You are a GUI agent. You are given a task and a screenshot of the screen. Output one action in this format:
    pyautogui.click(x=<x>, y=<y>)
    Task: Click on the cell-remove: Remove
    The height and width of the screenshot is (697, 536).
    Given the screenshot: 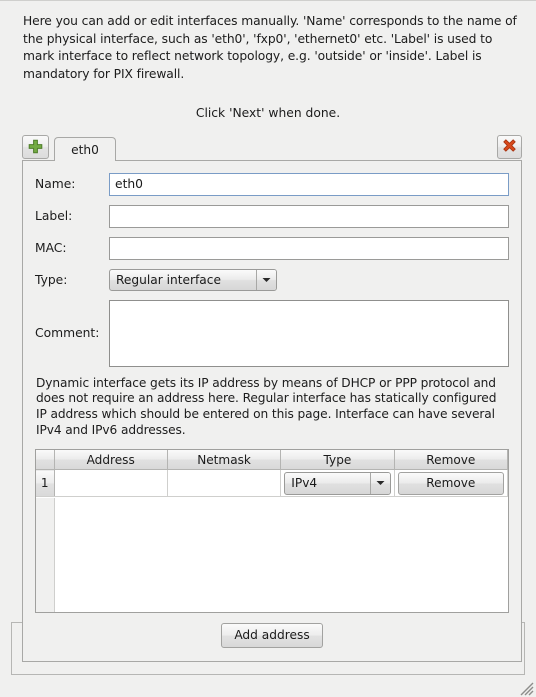 What is the action you would take?
    pyautogui.click(x=451, y=483)
    